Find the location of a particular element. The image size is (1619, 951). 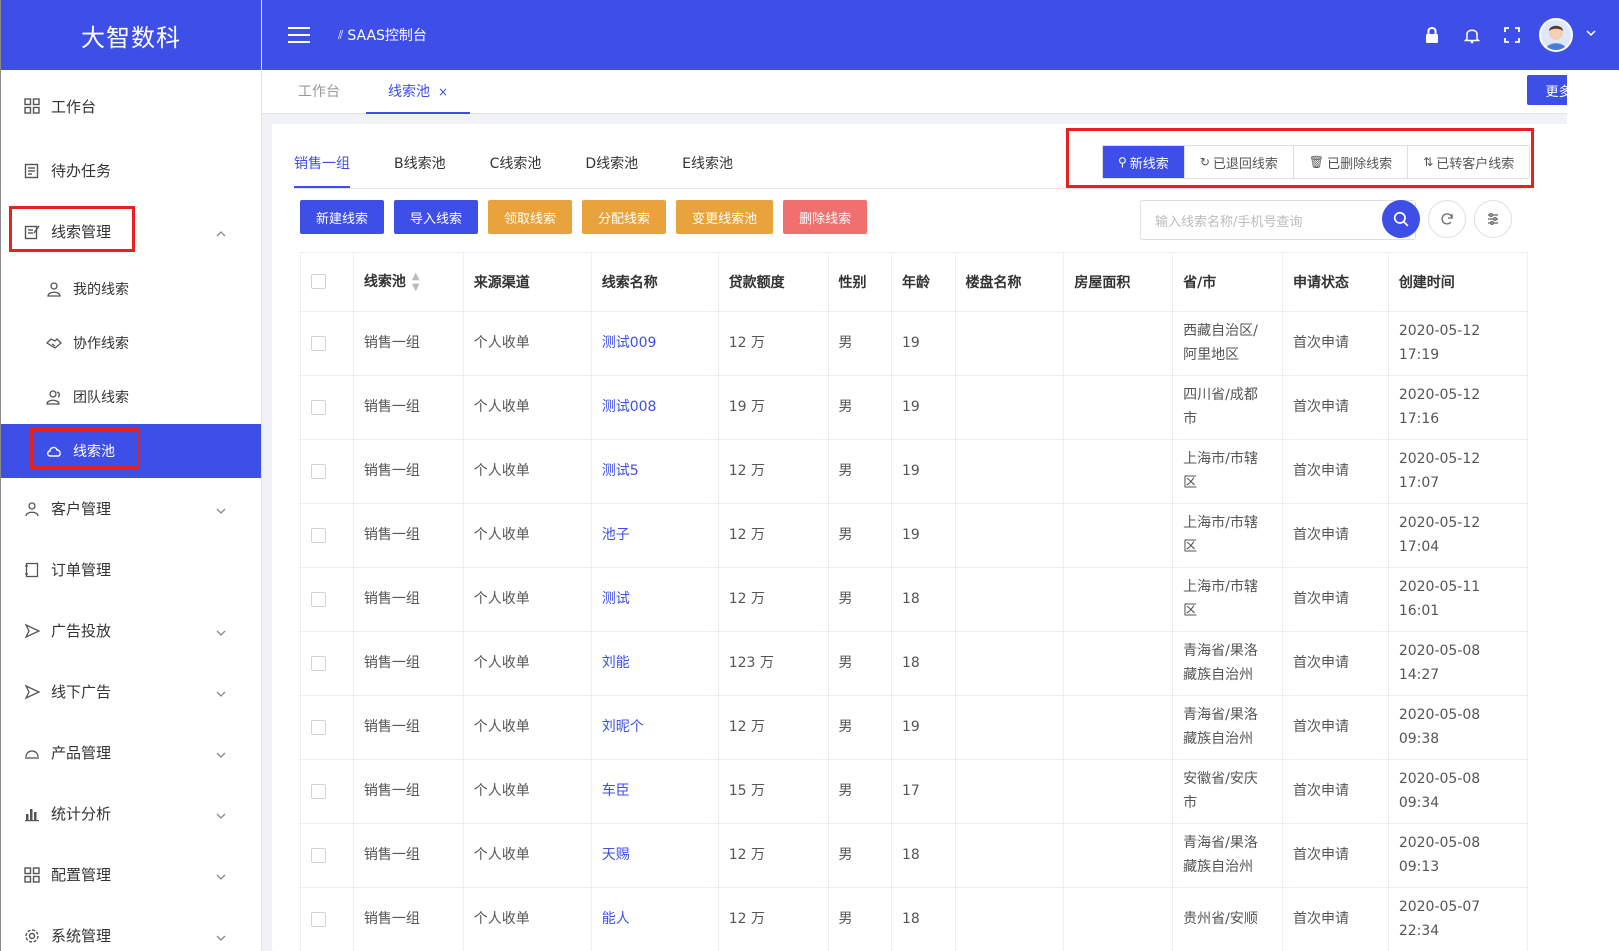

cell-created: 2020-05-11 16:01 is located at coordinates (1457, 599).